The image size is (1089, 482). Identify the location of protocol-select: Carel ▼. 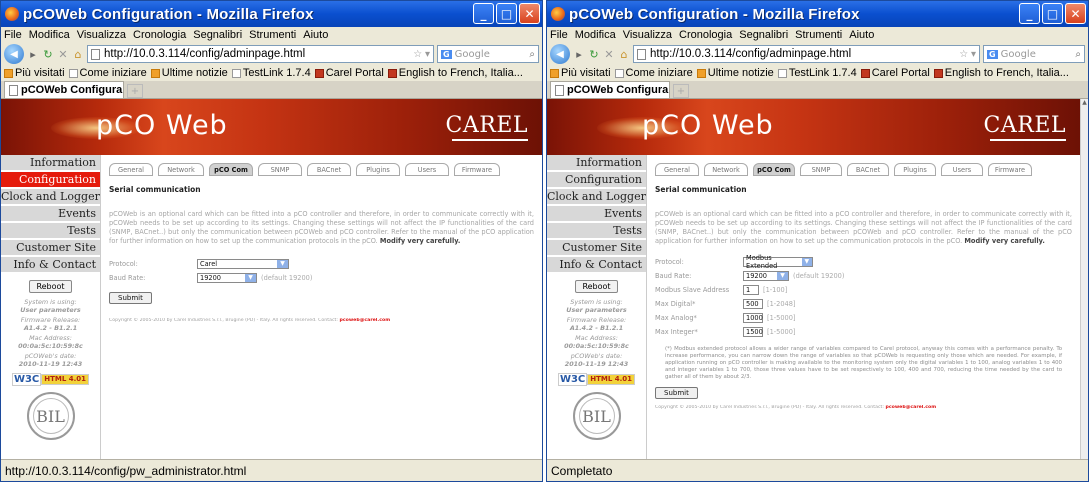
(243, 264).